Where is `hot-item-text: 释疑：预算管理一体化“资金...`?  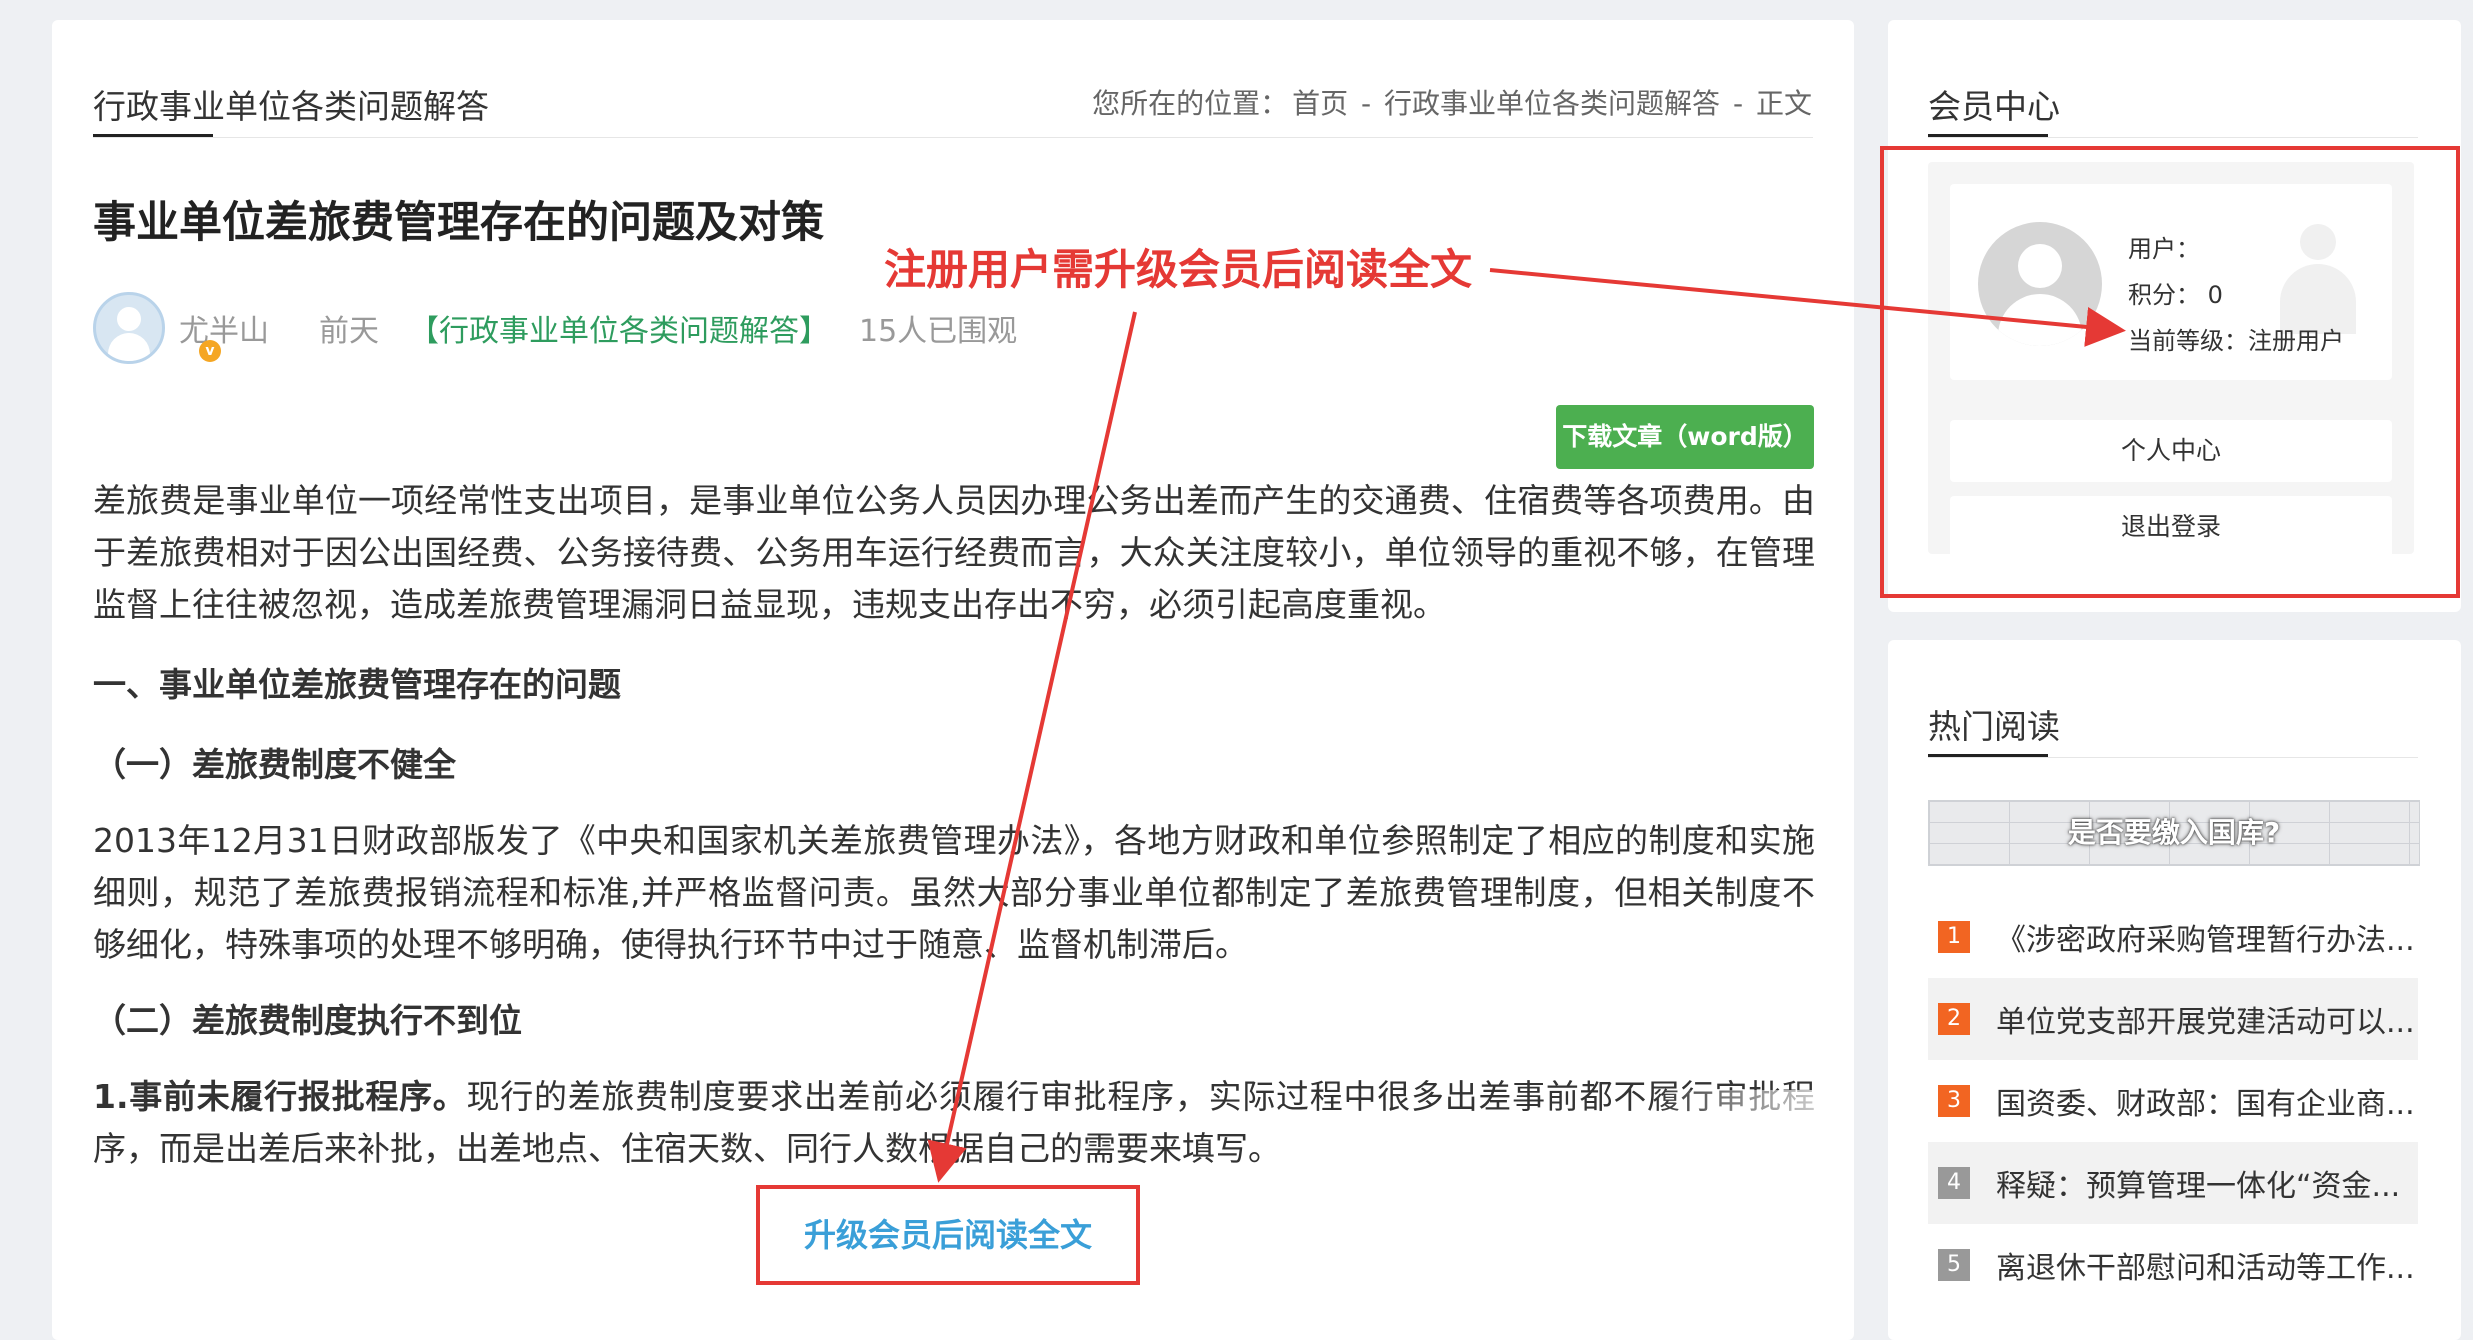
hot-item-text: 释疑：预算管理一体化“资金... is located at coordinates (2198, 1183).